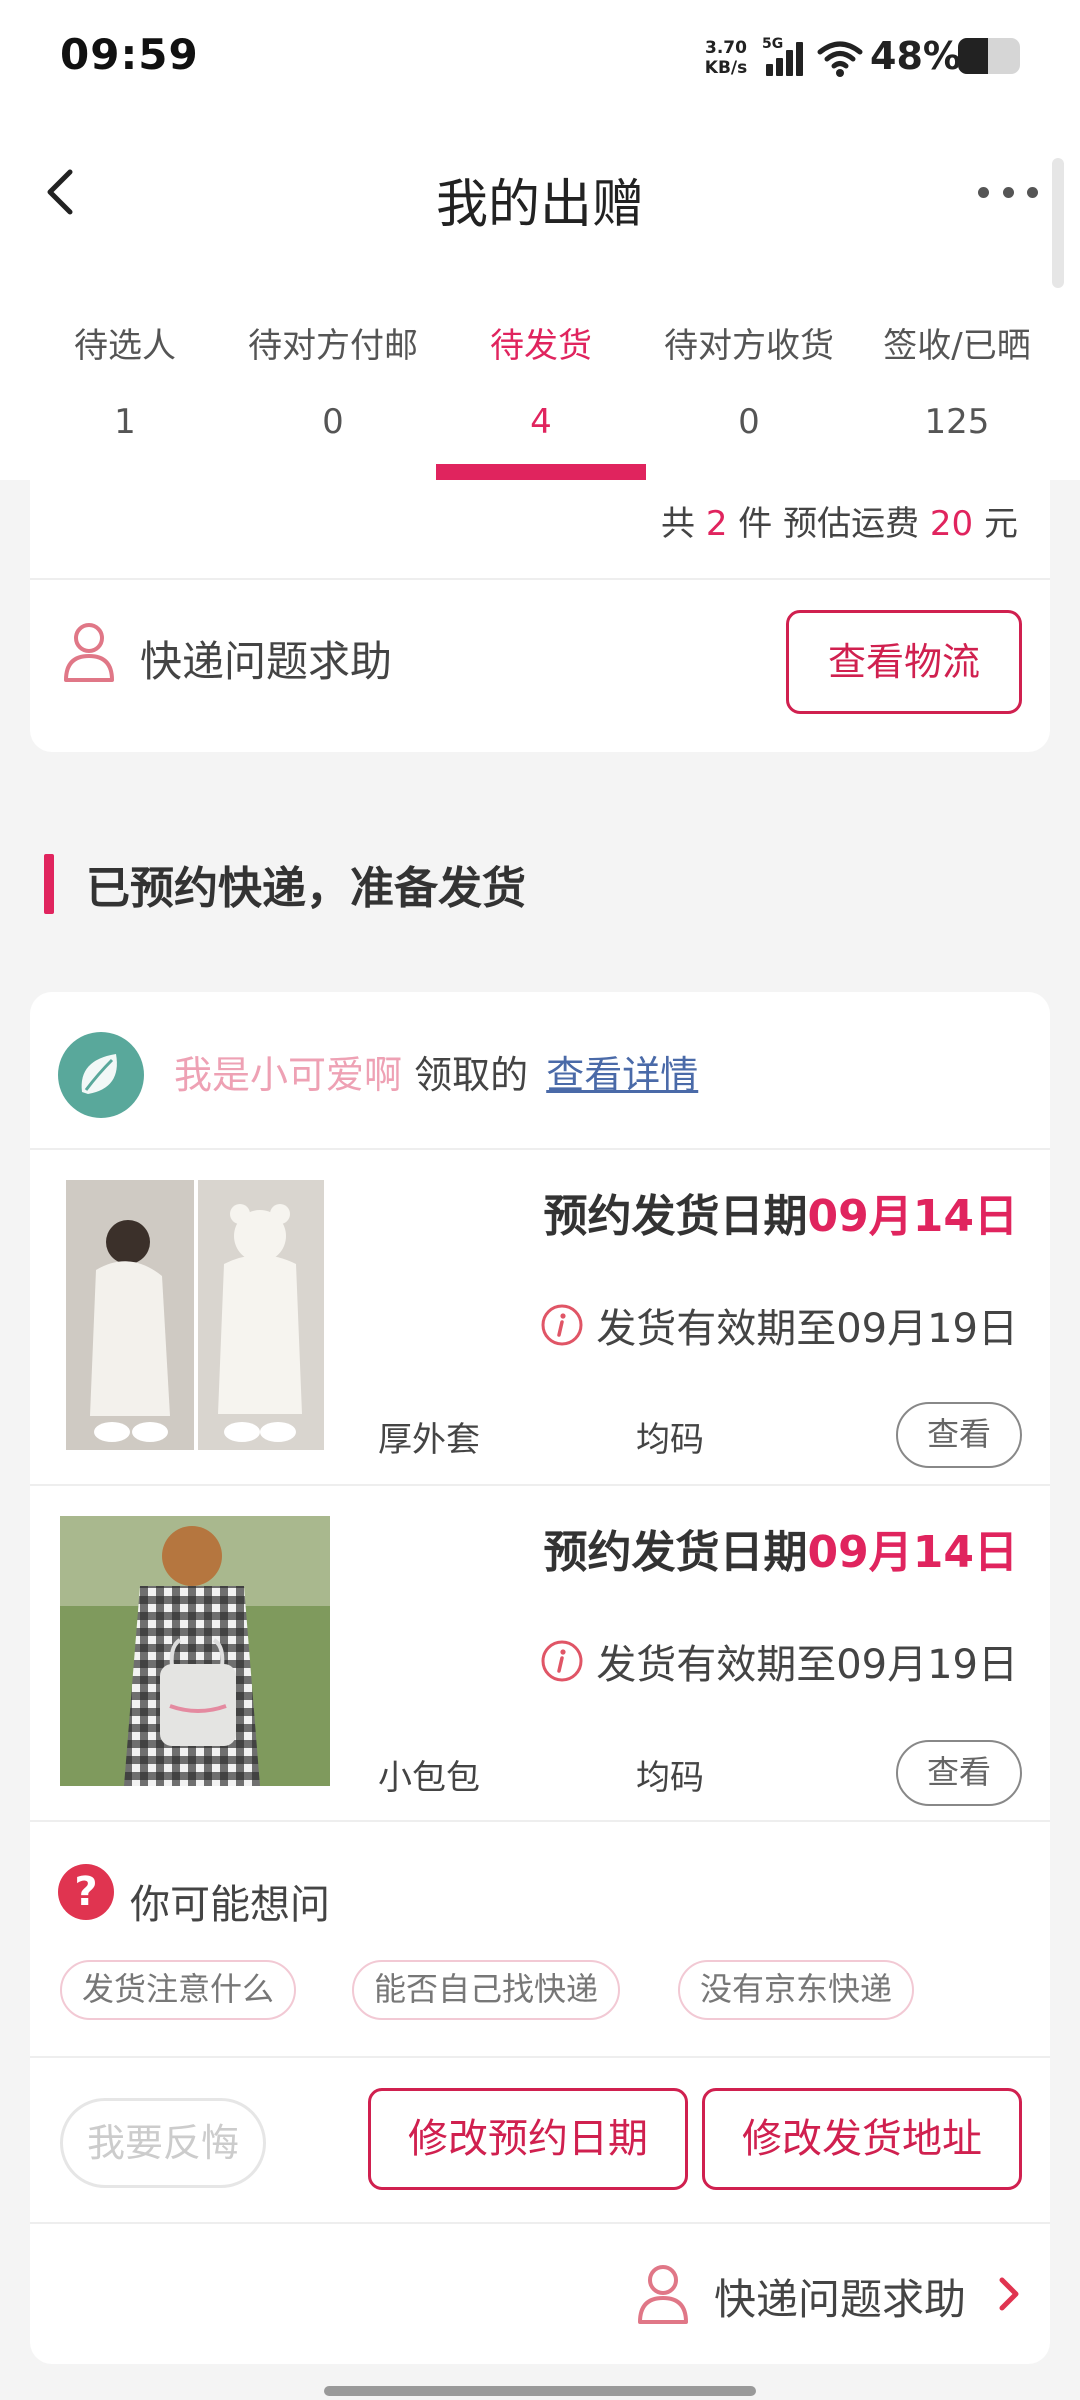  I want to click on item-image-bag, so click(195, 1651).